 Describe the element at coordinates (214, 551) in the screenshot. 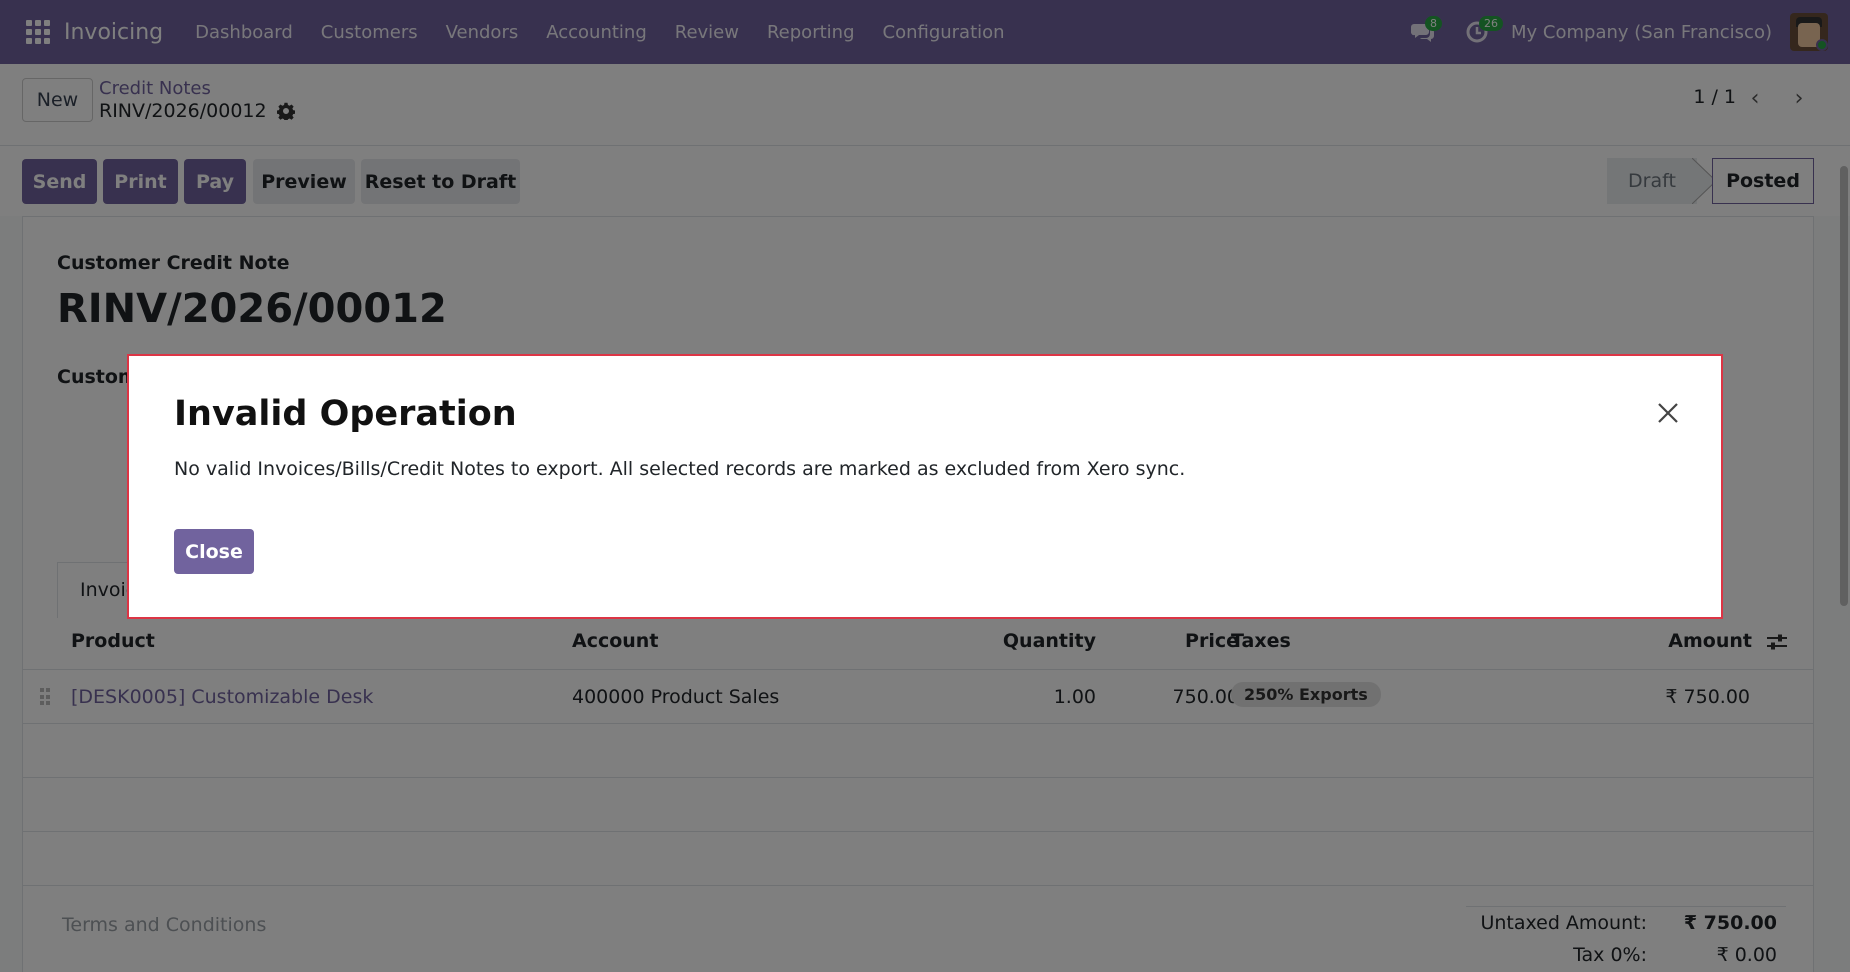

I see `close-button: Close` at that location.